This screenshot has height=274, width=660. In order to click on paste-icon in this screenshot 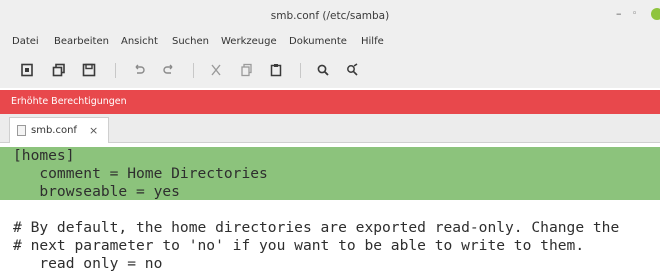, I will do `click(276, 70)`.